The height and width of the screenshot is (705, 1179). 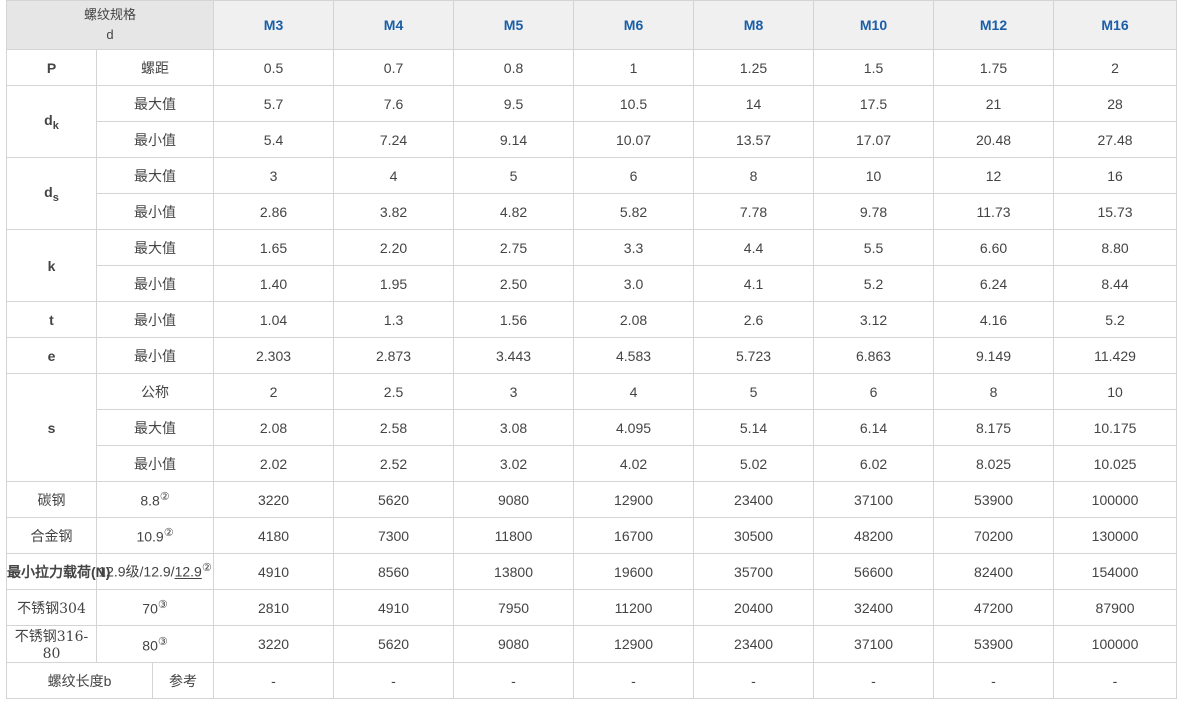 What do you see at coordinates (514, 535) in the screenshot?
I see `value-cell-m5: 11800` at bounding box center [514, 535].